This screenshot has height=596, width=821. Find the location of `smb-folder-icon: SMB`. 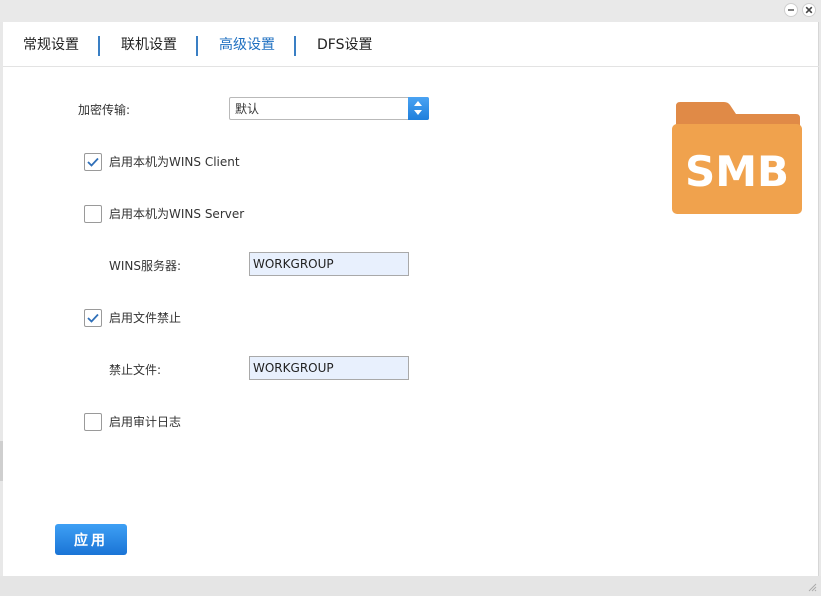

smb-folder-icon: SMB is located at coordinates (737, 158).